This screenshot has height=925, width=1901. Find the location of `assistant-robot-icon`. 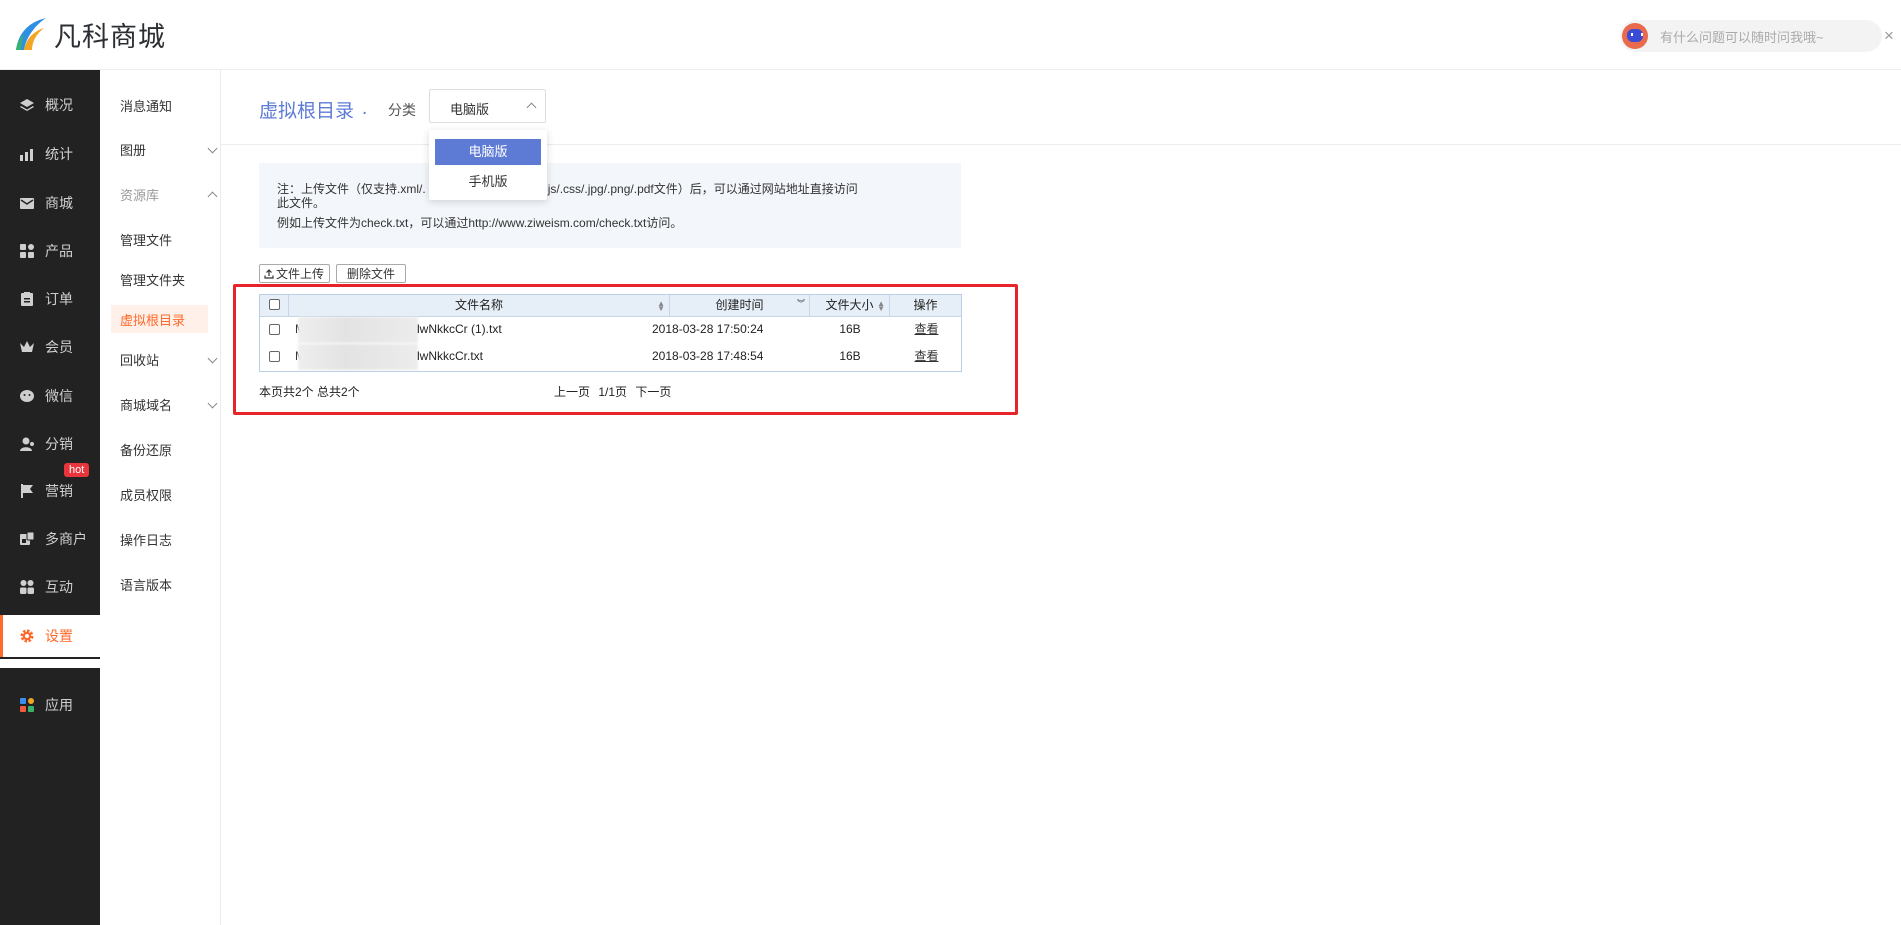

assistant-robot-icon is located at coordinates (1635, 36).